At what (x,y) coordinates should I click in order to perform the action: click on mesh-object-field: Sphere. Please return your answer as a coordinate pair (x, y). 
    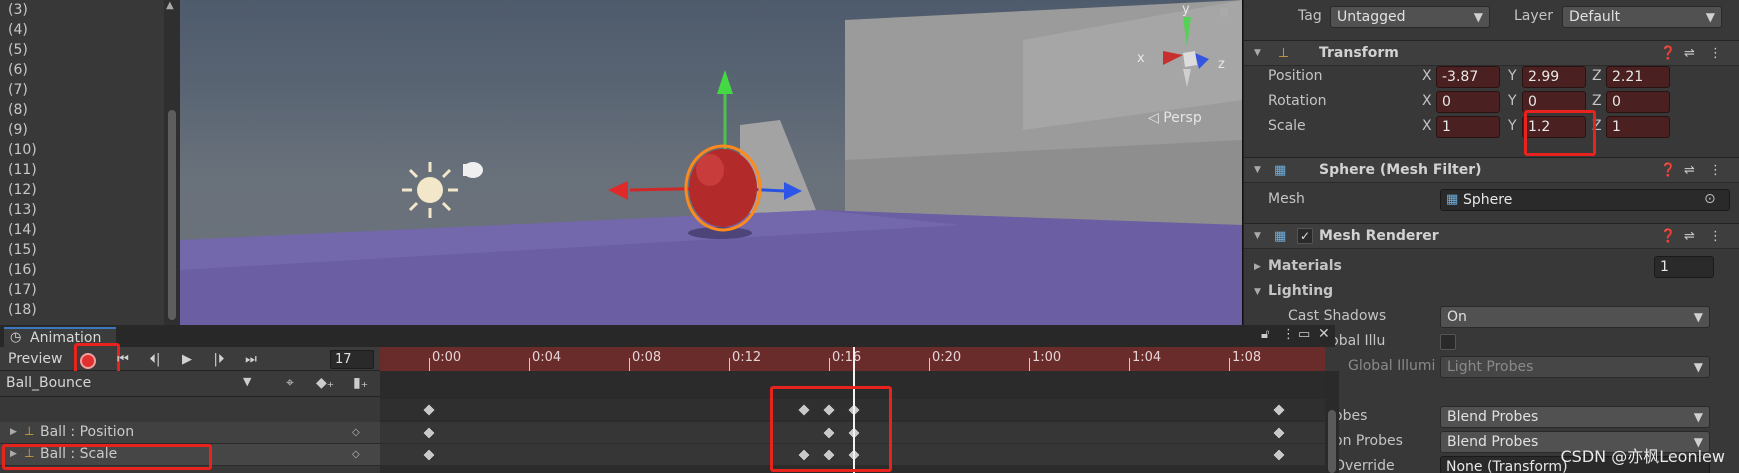
    Looking at the image, I should click on (1585, 200).